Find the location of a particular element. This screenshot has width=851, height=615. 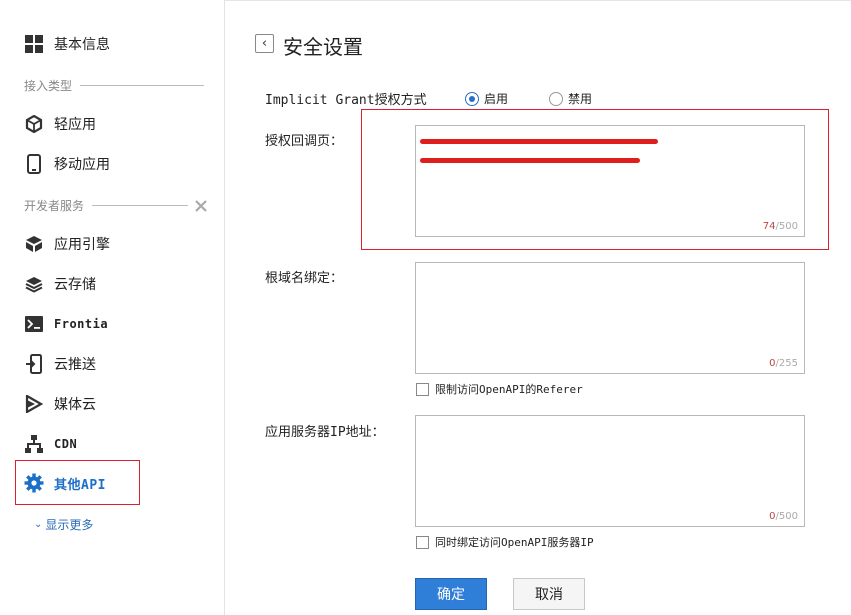

char-counter: 0/255 is located at coordinates (783, 363).